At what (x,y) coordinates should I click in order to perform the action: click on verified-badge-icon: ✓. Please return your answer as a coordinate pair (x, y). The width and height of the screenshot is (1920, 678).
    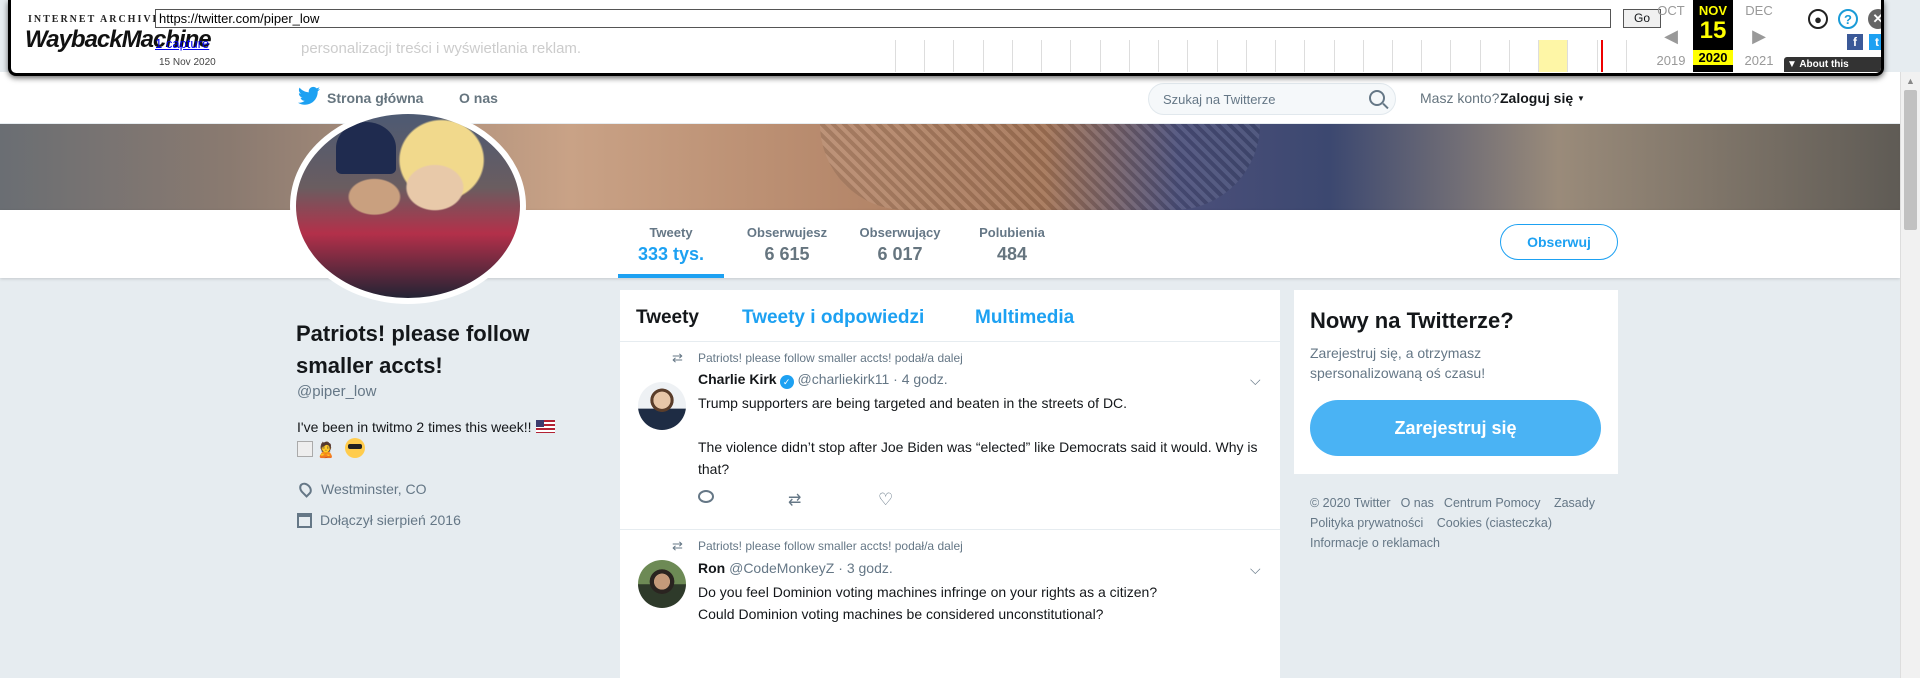
    Looking at the image, I should click on (786, 382).